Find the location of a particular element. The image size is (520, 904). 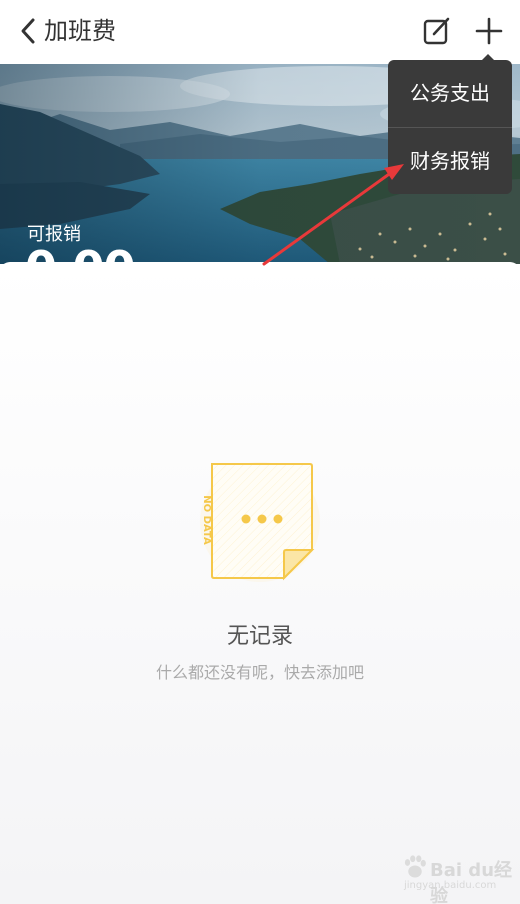

no-data-illustration: NO DATA is located at coordinates (260, 522).